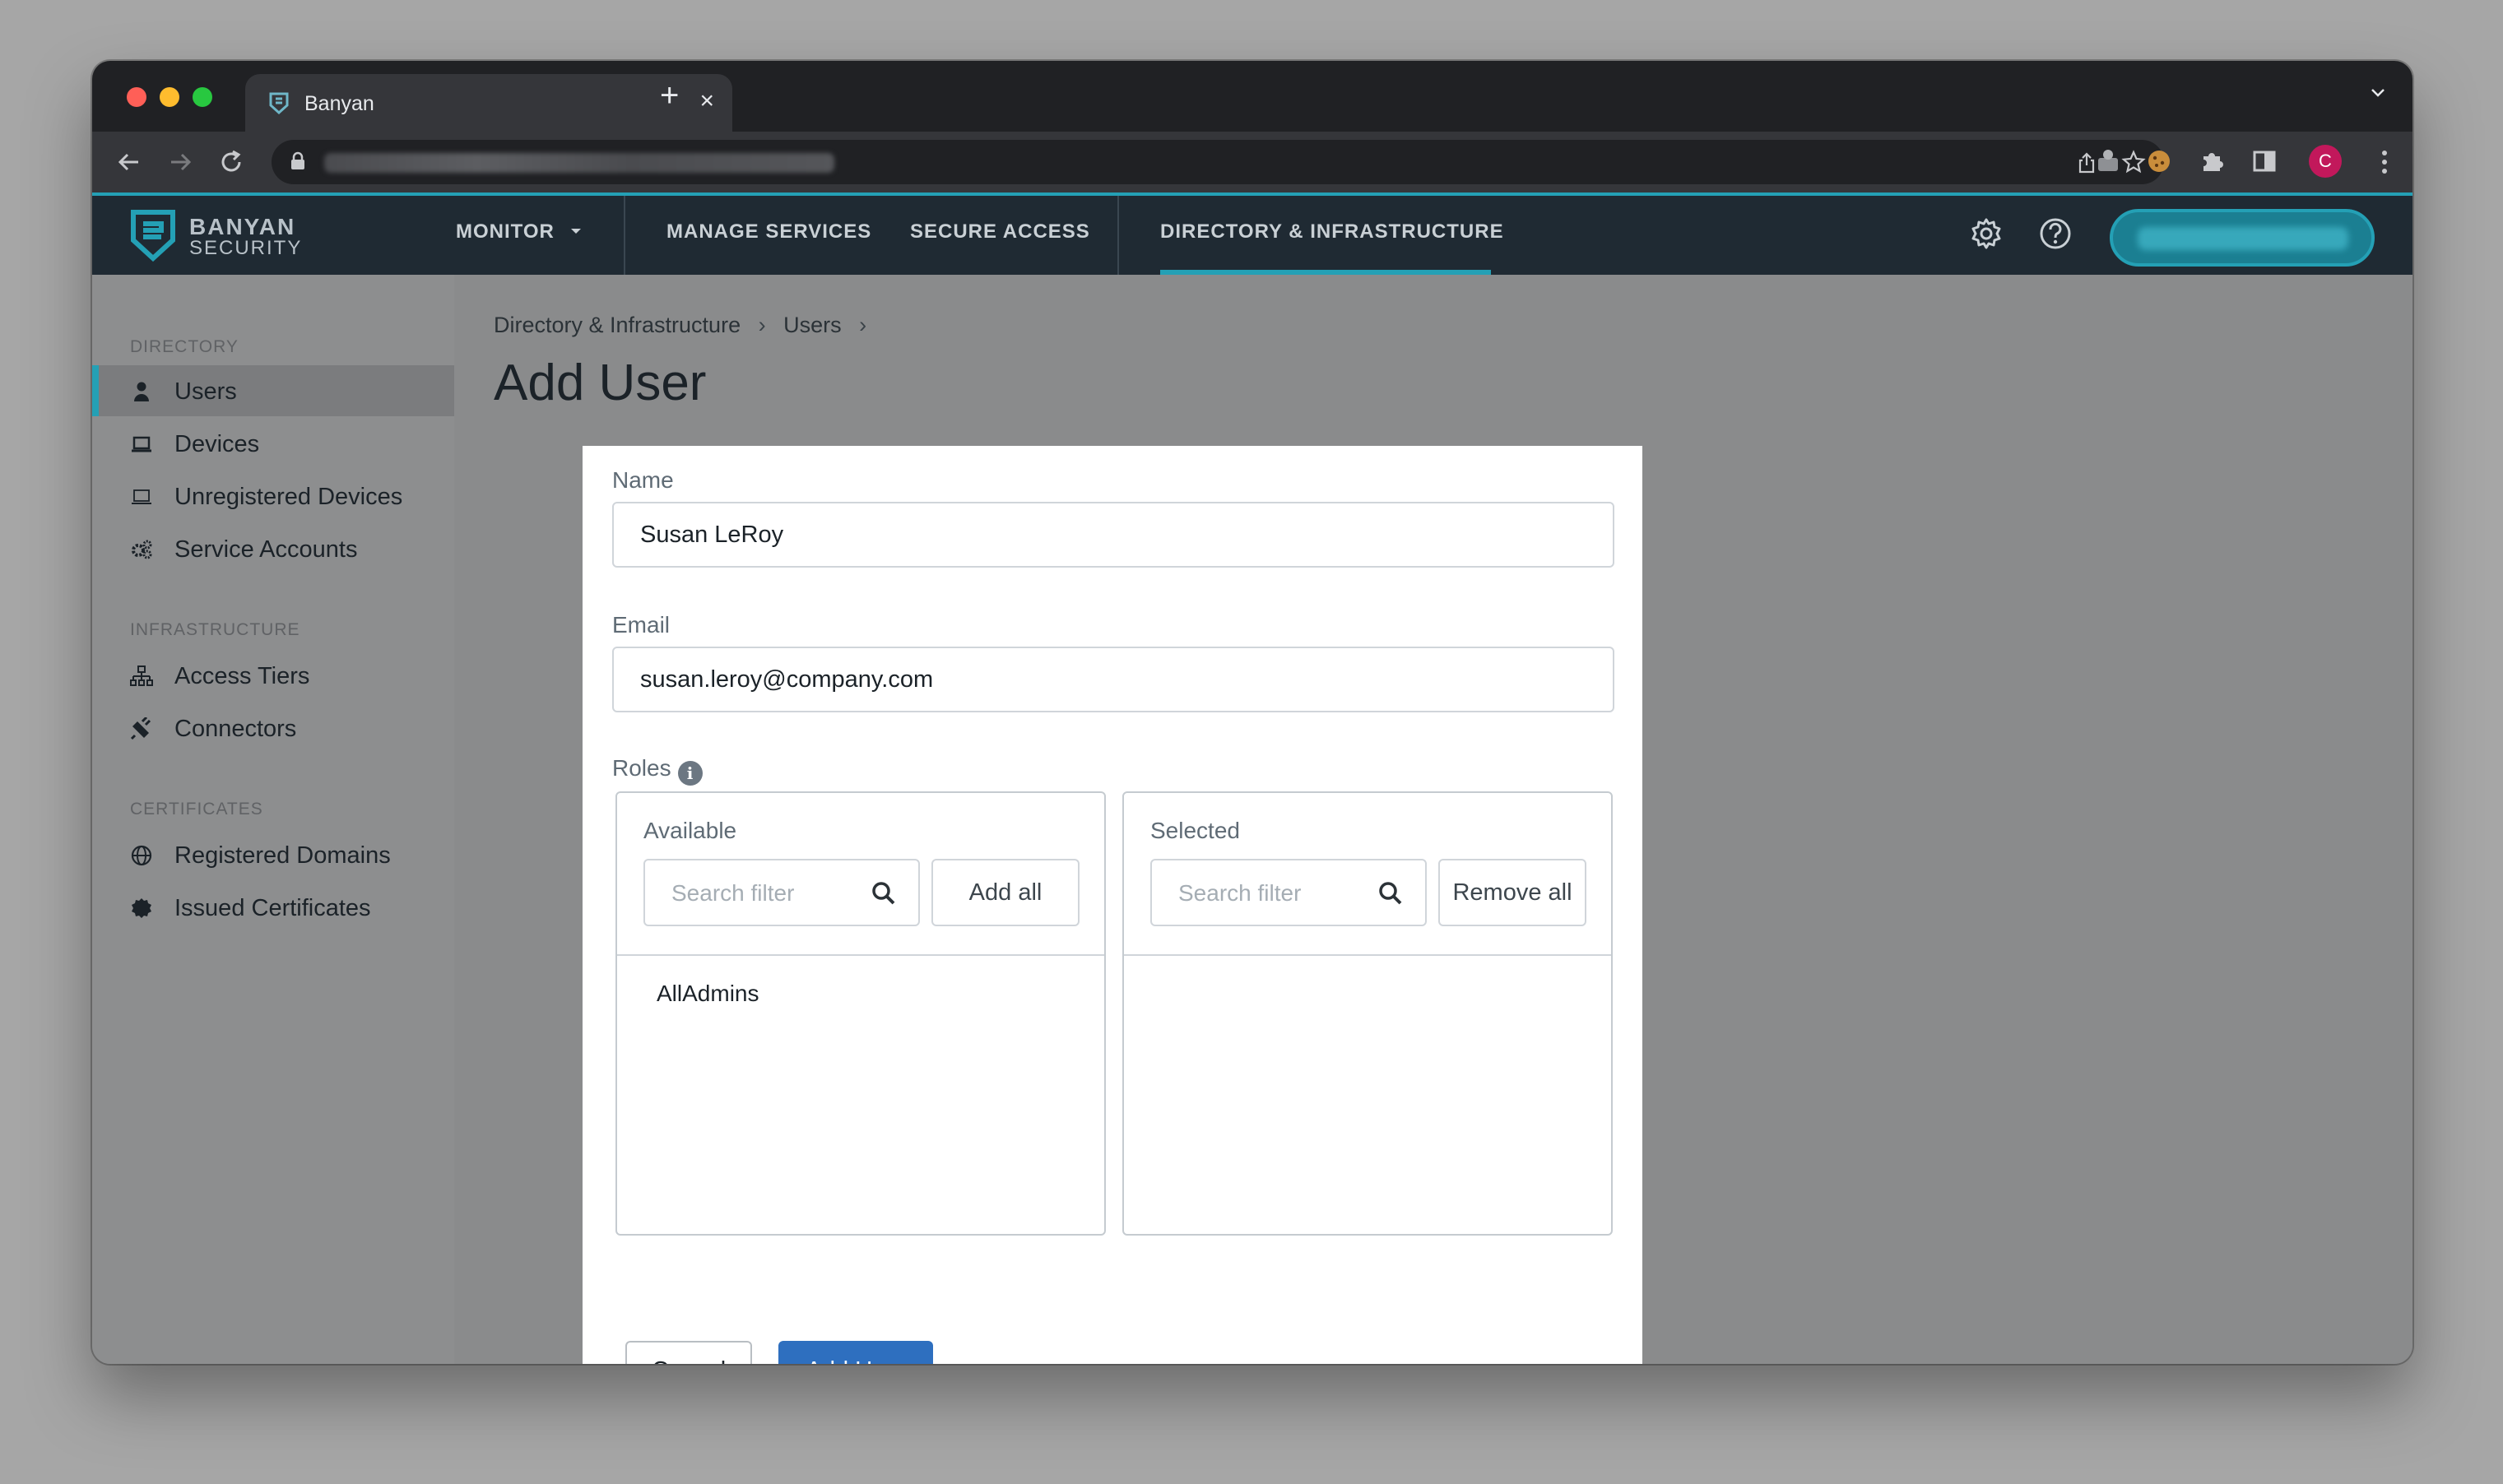  I want to click on sidebar-section-infrastructure: INFRASTRUCTURE, so click(215, 629).